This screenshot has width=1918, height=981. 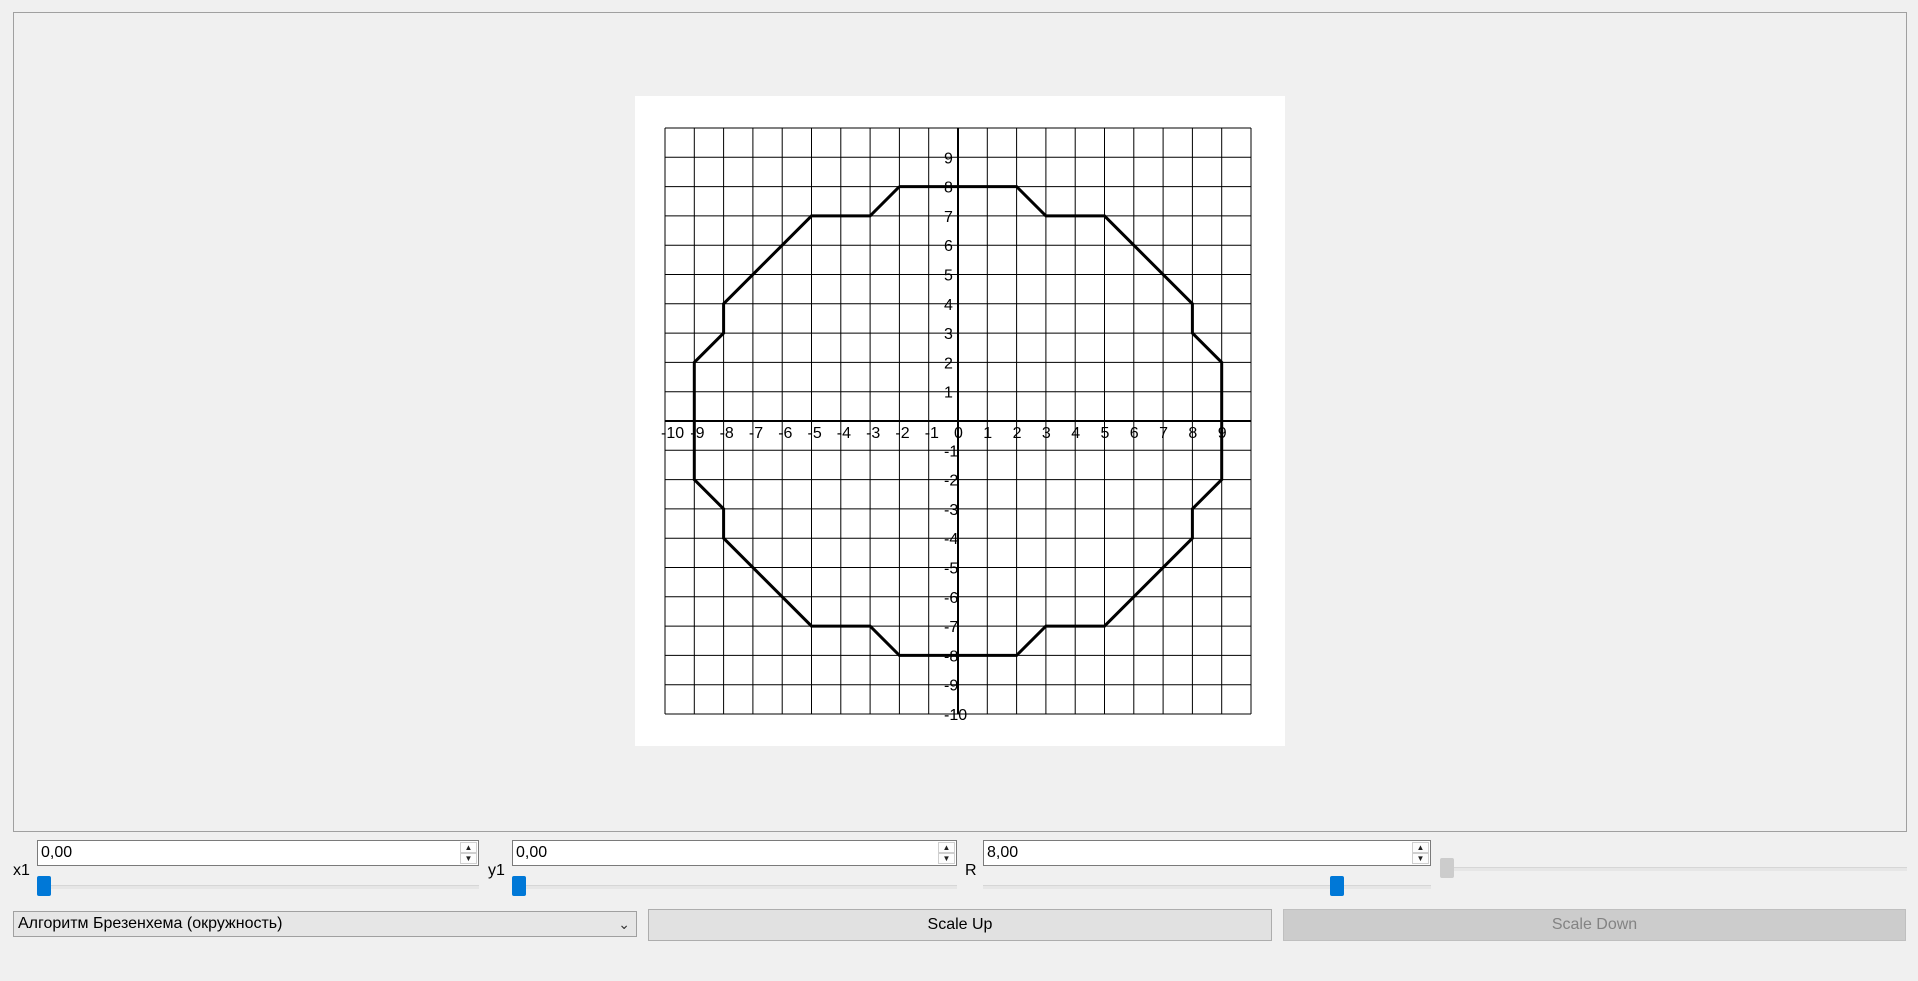 I want to click on r-slider-handle, so click(x=1337, y=886).